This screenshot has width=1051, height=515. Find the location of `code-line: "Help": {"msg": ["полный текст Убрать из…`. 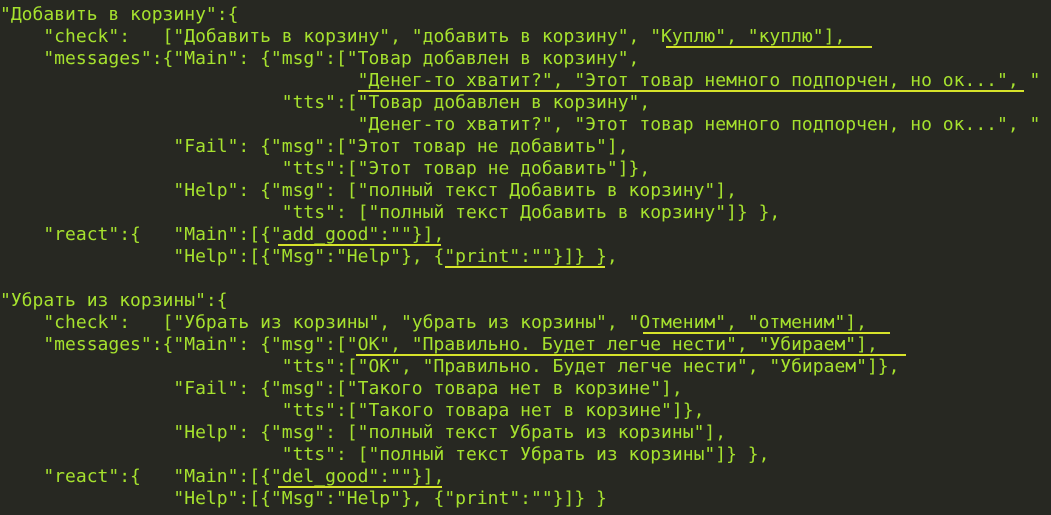

code-line: "Help": {"msg": ["полный текст Убрать из… is located at coordinates (363, 432).